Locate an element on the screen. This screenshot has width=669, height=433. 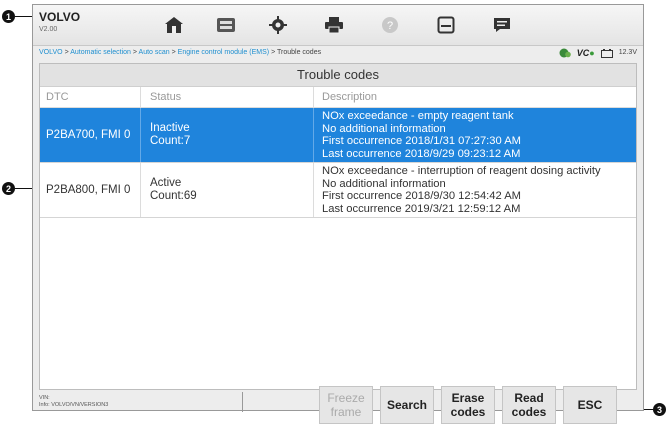
status-indicators: VC● 12.3V is located at coordinates (598, 53).